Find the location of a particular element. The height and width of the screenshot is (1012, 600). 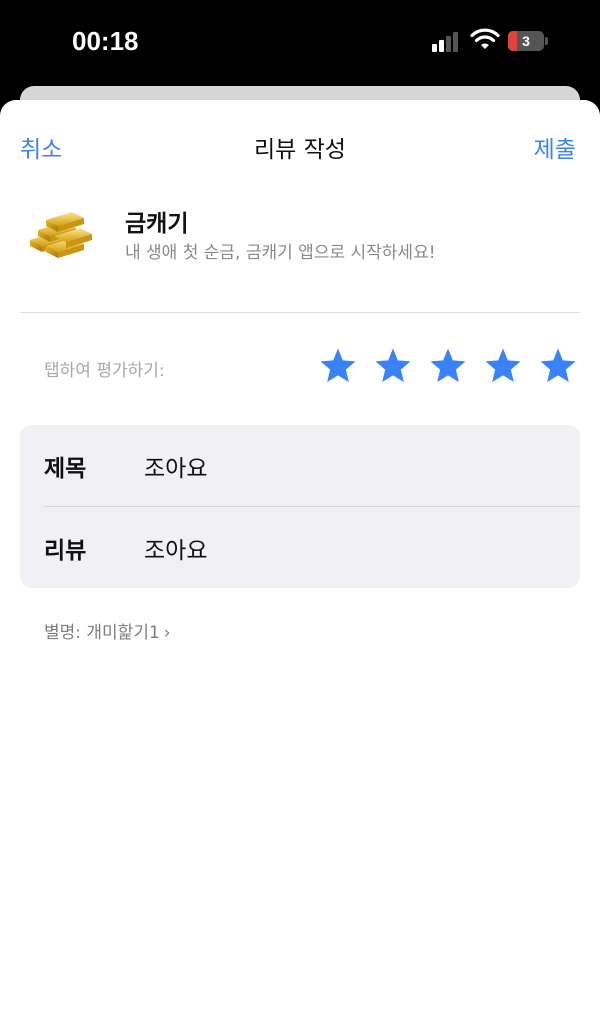

wifi-icon is located at coordinates (485, 38).